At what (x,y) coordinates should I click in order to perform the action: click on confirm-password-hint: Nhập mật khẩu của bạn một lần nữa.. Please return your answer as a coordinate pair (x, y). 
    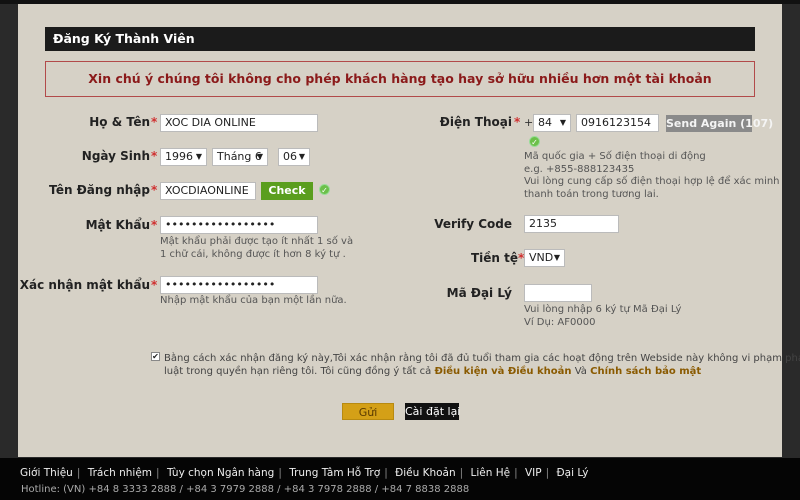
    Looking at the image, I should click on (253, 300).